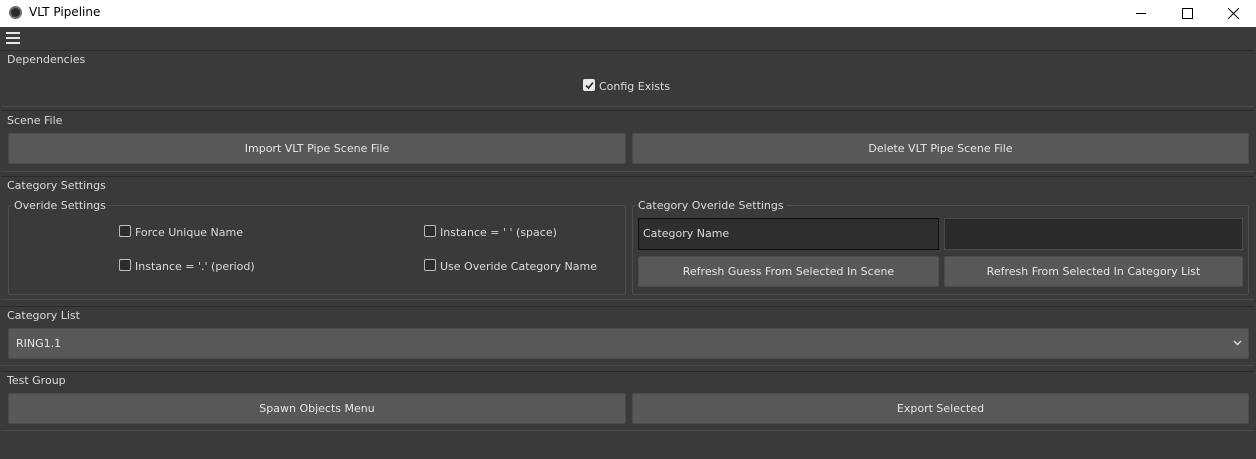 The width and height of the screenshot is (1256, 459). Describe the element at coordinates (628, 38) in the screenshot. I see `menu-bar` at that location.